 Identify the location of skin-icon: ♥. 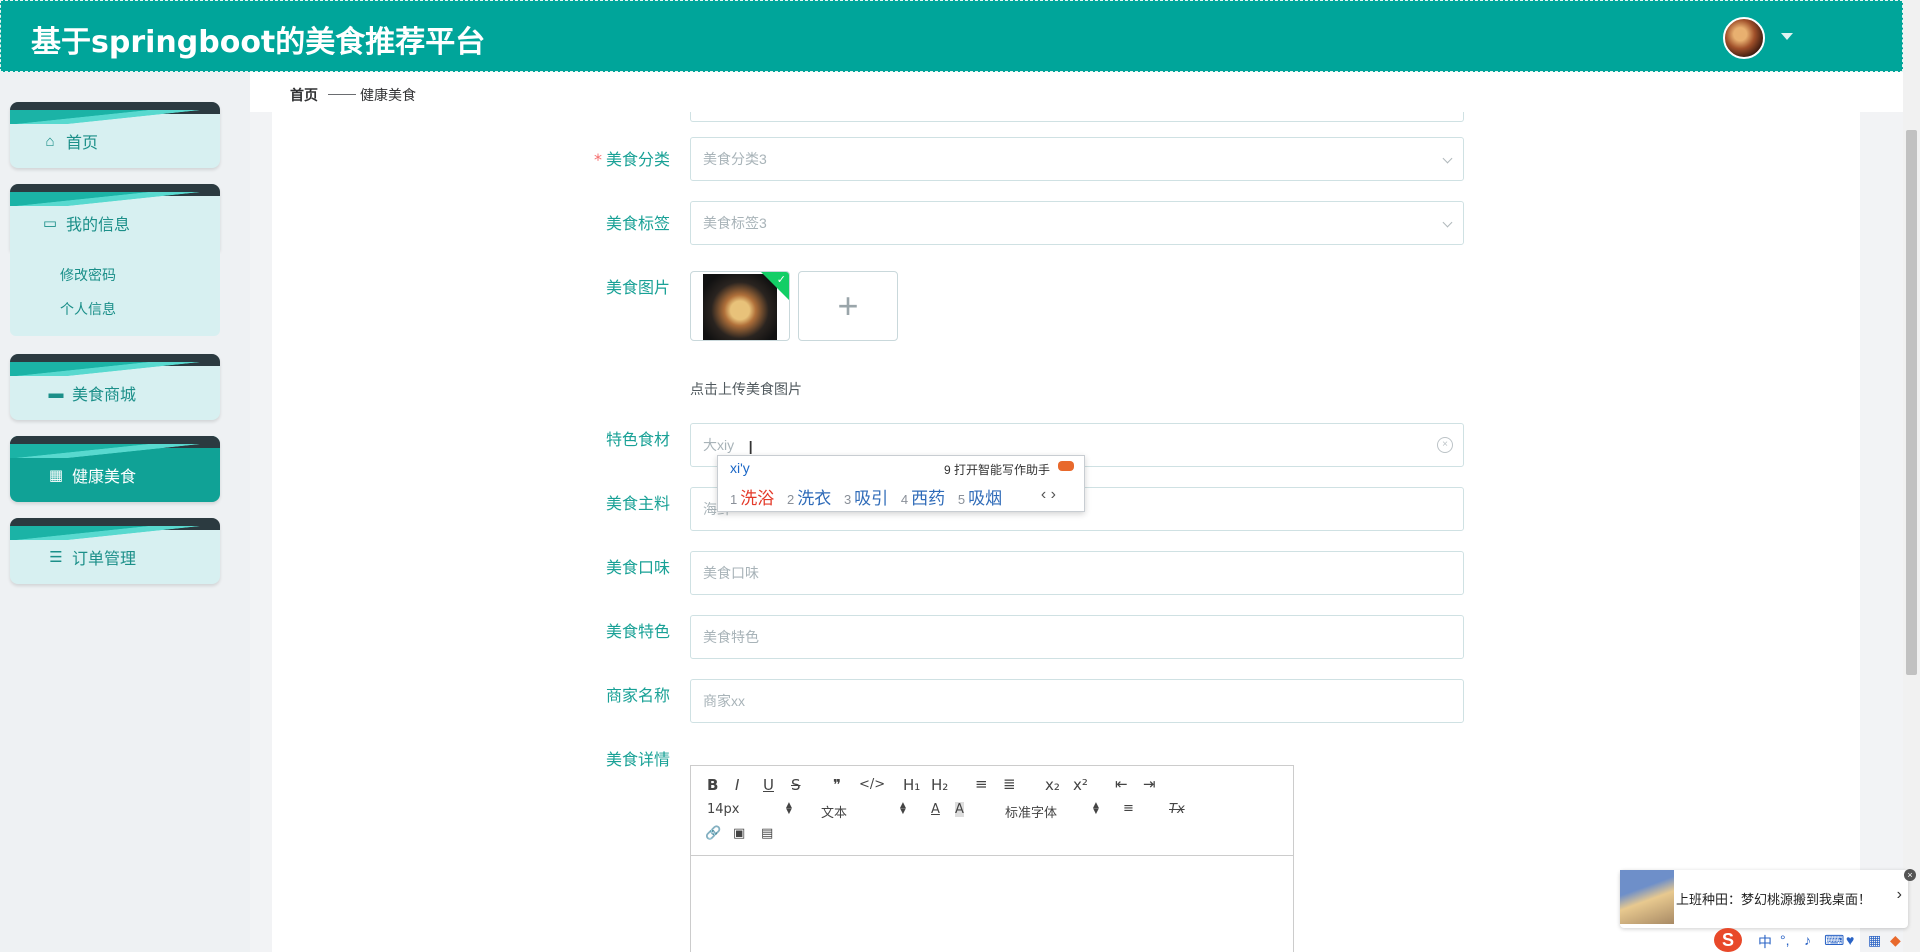
(1850, 940).